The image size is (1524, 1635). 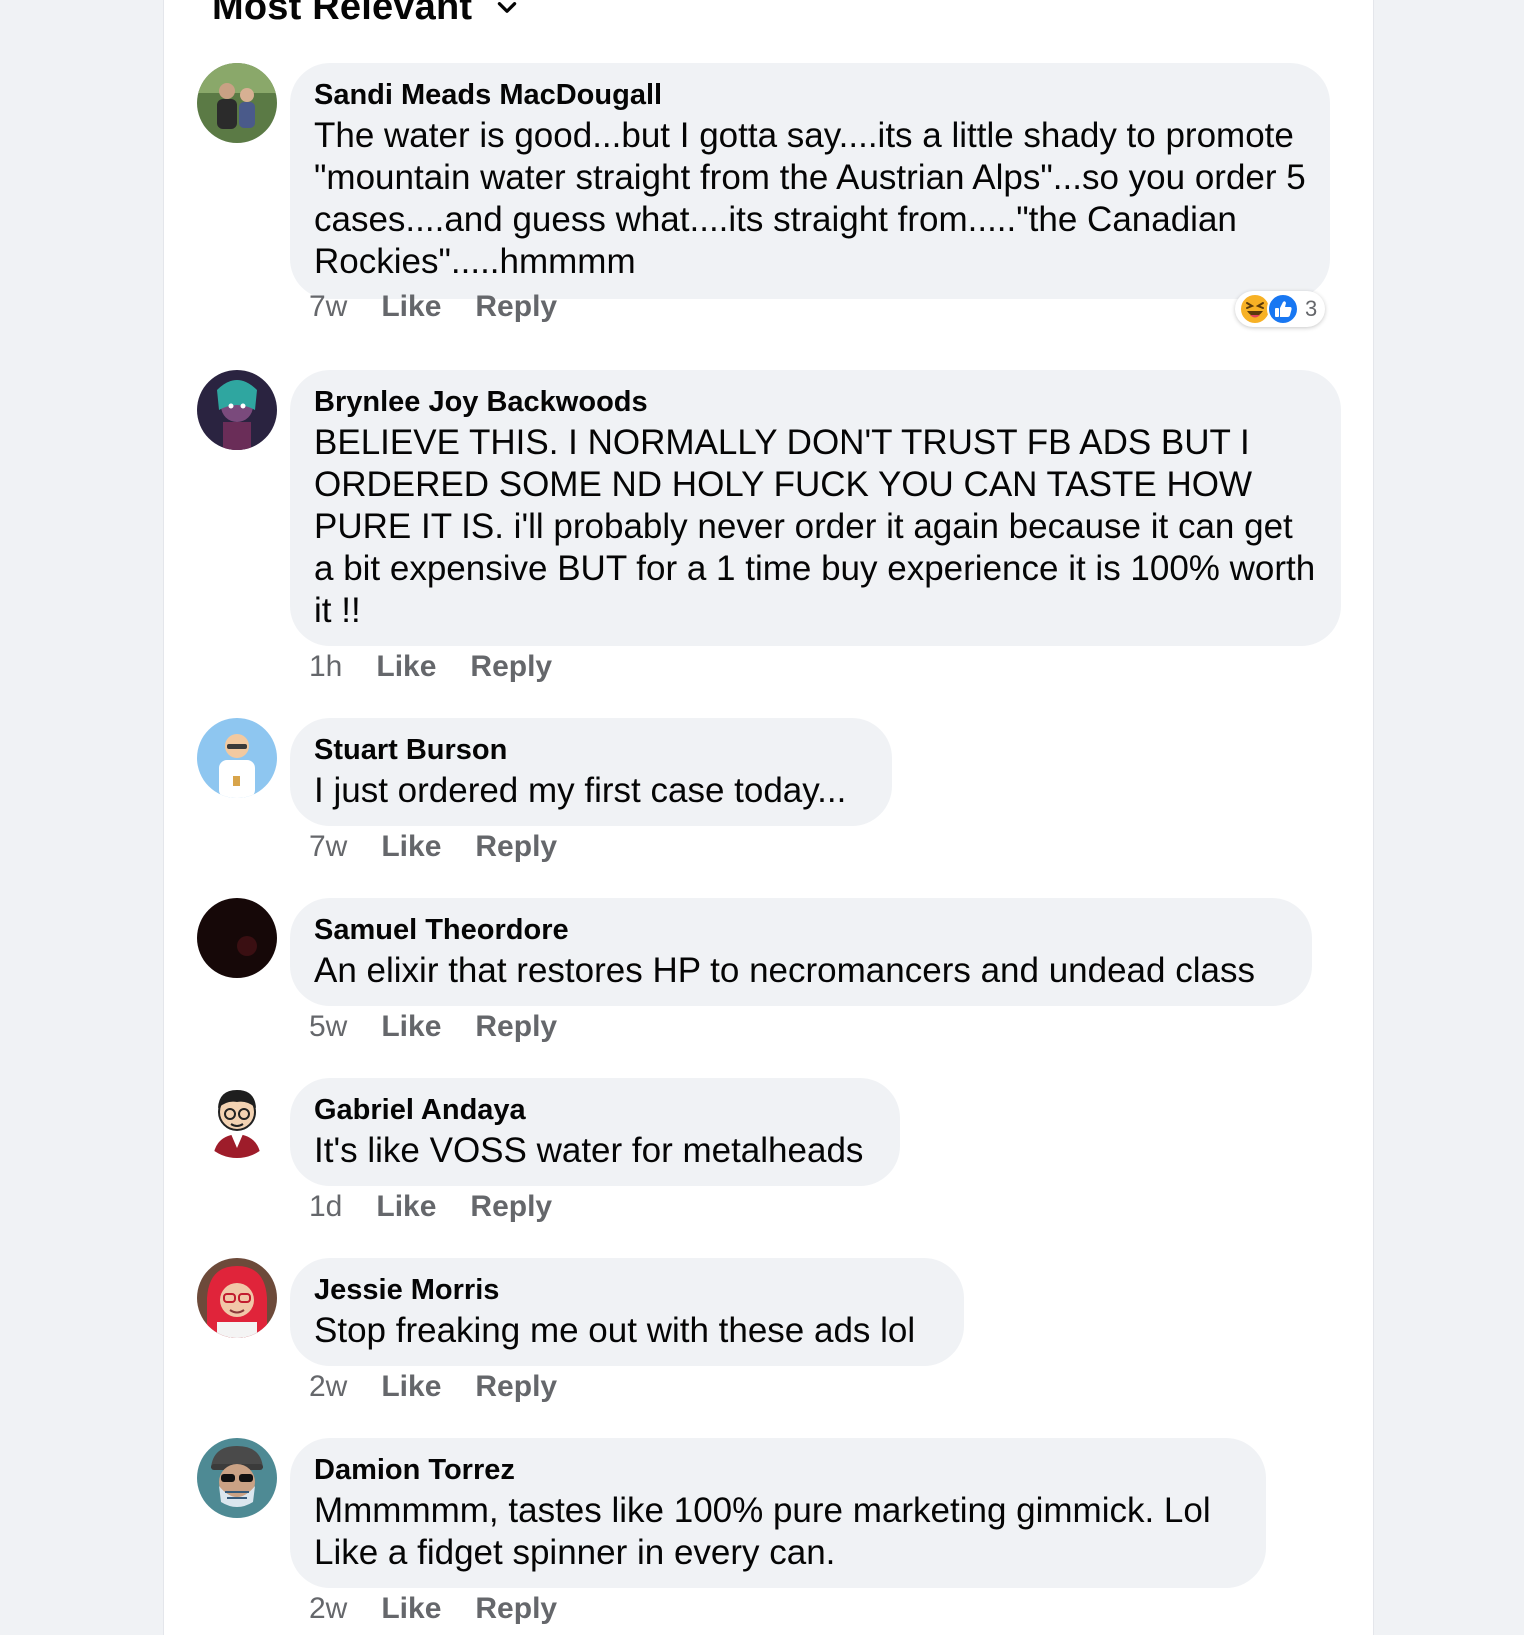 What do you see at coordinates (591, 750) in the screenshot?
I see `comment-author: Stuart Burson` at bounding box center [591, 750].